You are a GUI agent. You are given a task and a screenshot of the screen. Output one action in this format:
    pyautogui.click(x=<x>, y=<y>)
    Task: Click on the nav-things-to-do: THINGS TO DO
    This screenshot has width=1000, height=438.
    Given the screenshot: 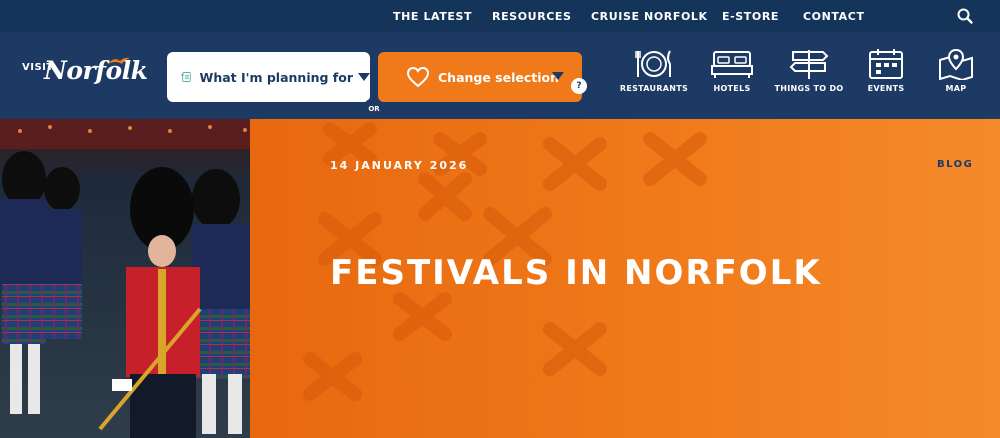 What is the action you would take?
    pyautogui.click(x=809, y=78)
    